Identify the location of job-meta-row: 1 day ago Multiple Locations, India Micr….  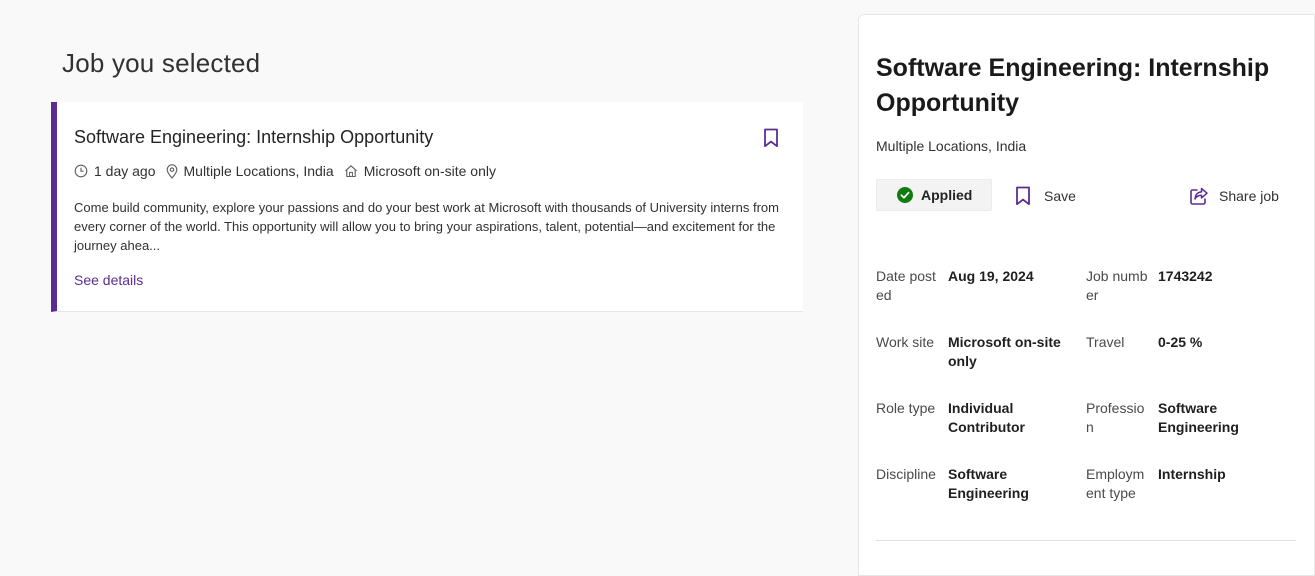
(290, 171).